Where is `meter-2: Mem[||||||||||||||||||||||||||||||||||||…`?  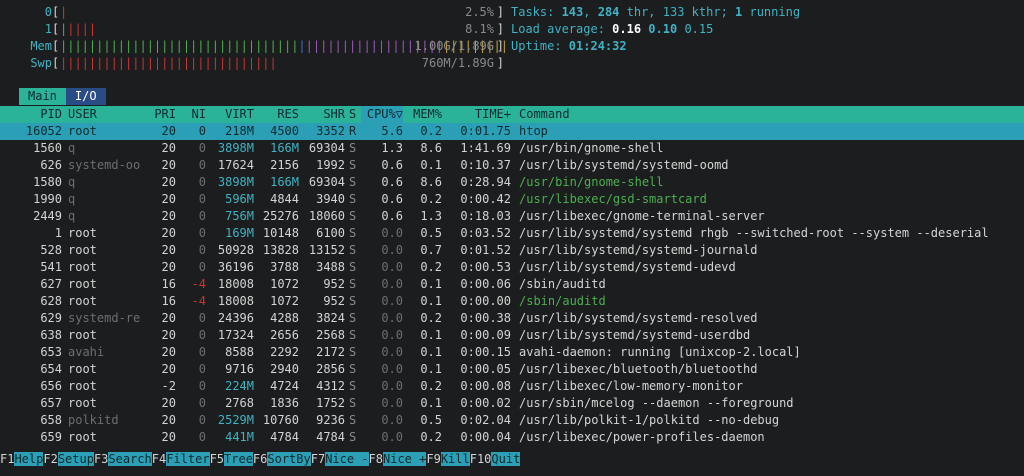 meter-2: Mem[||||||||||||||||||||||||||||||||||||… is located at coordinates (254, 46).